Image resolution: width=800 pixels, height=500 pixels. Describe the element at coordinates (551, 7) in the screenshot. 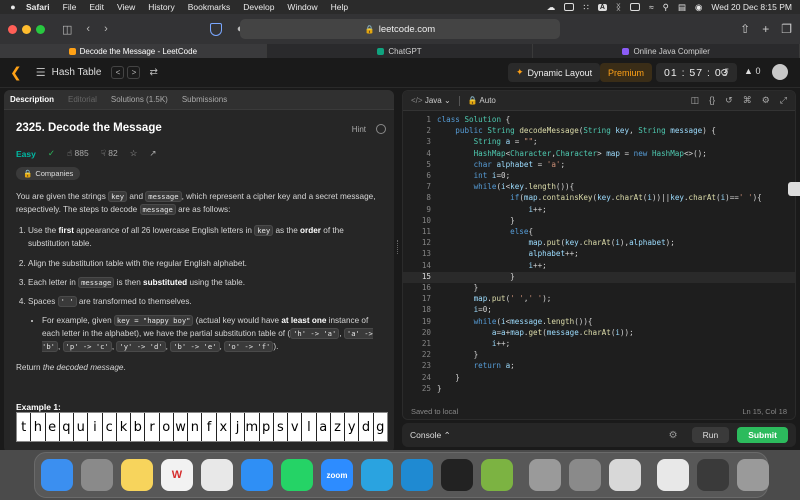

I see `cloud-icon: ☁` at that location.